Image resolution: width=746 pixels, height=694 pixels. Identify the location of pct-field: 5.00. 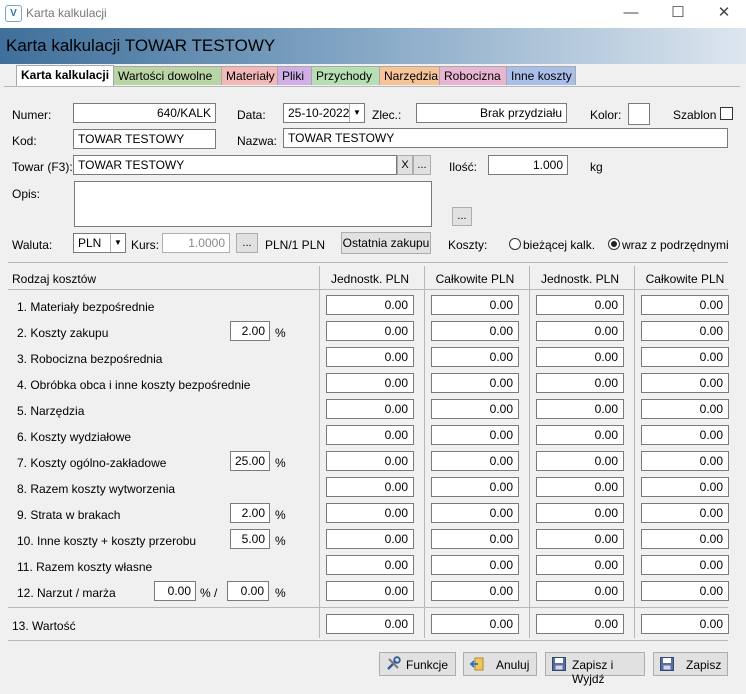
(250, 539).